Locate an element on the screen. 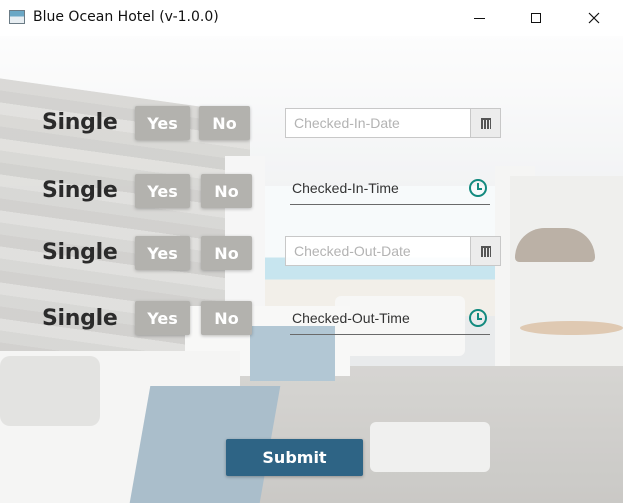 This screenshot has width=623, height=503. checked-in-date-picker: Checked-In-Date is located at coordinates (393, 123).